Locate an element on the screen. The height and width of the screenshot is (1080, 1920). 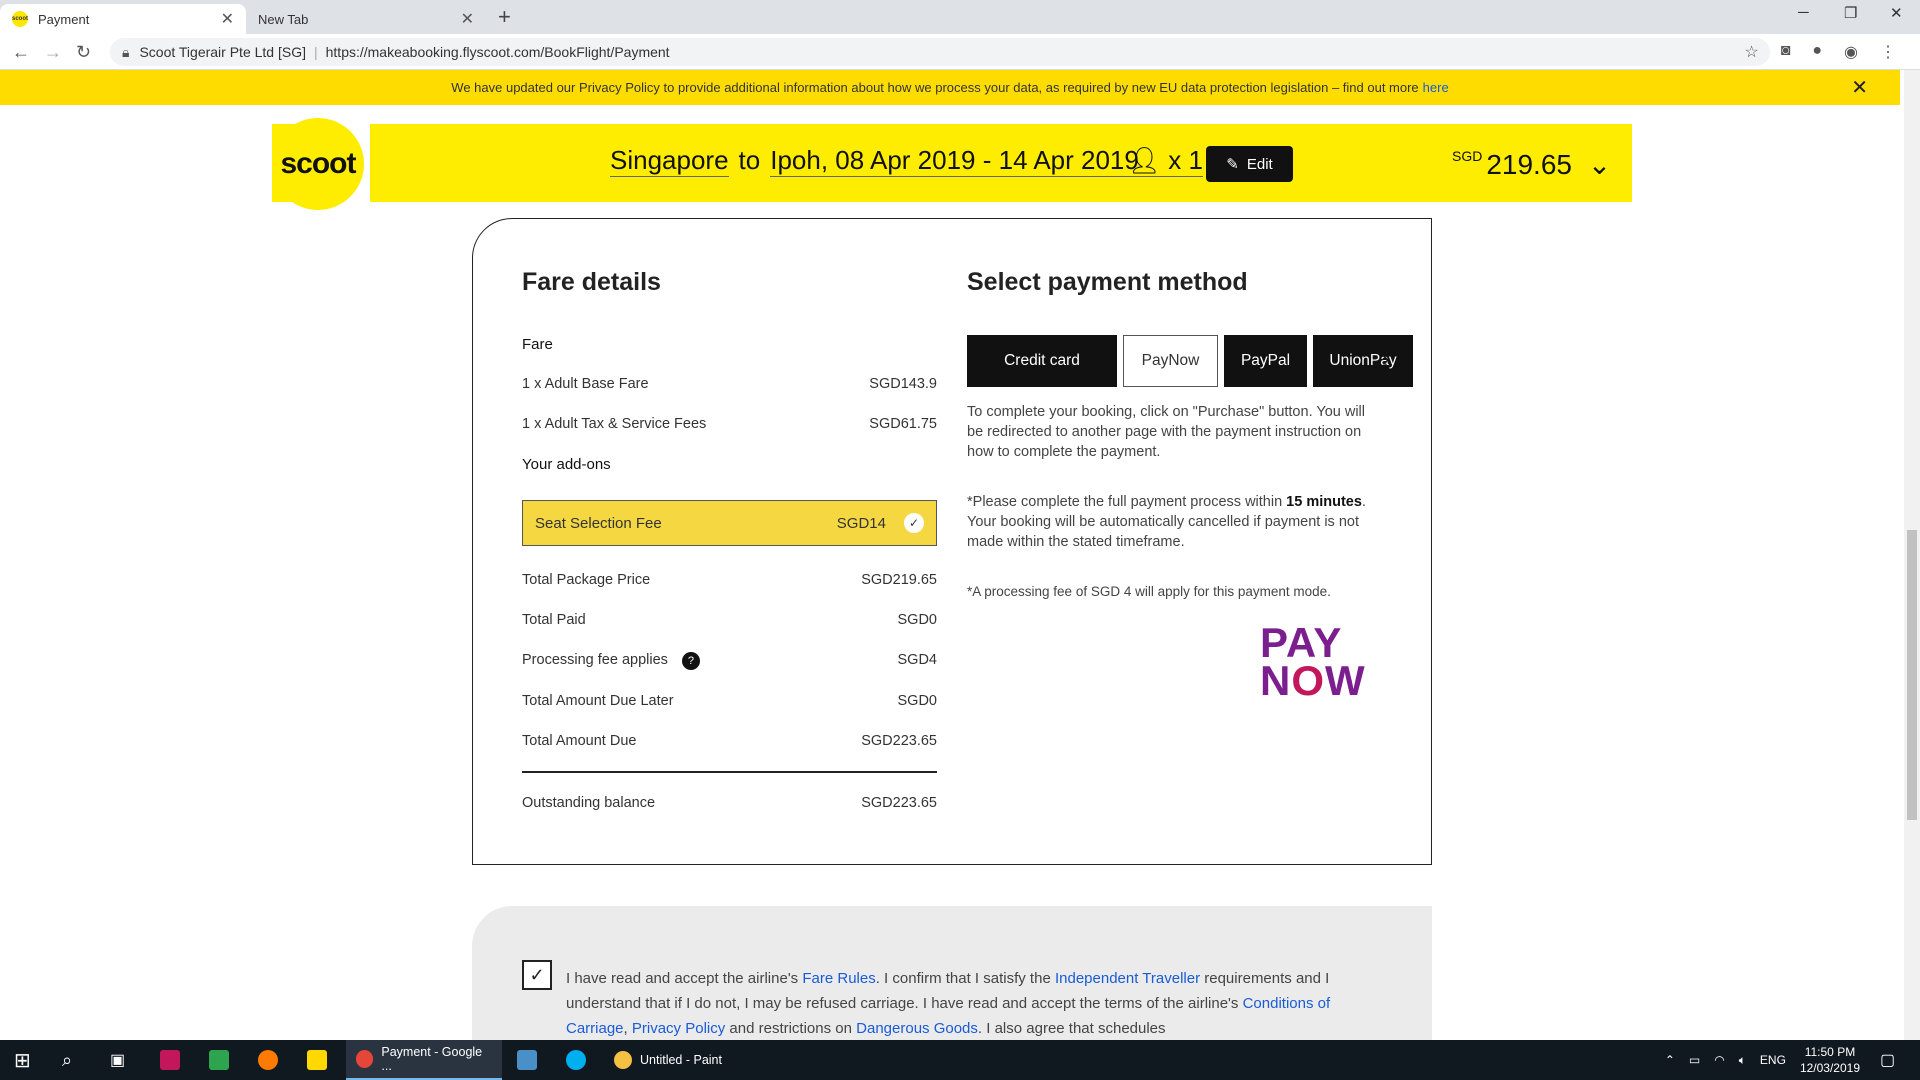
new-tab-button: + is located at coordinates (504, 17).